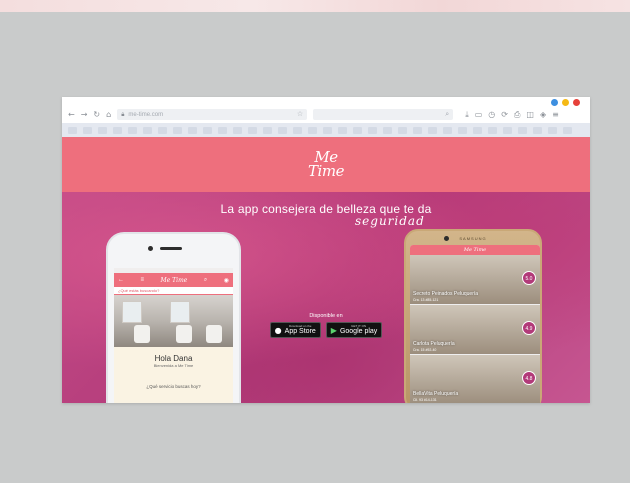 The image size is (630, 483). I want to click on site-header: Me Time, so click(326, 164).